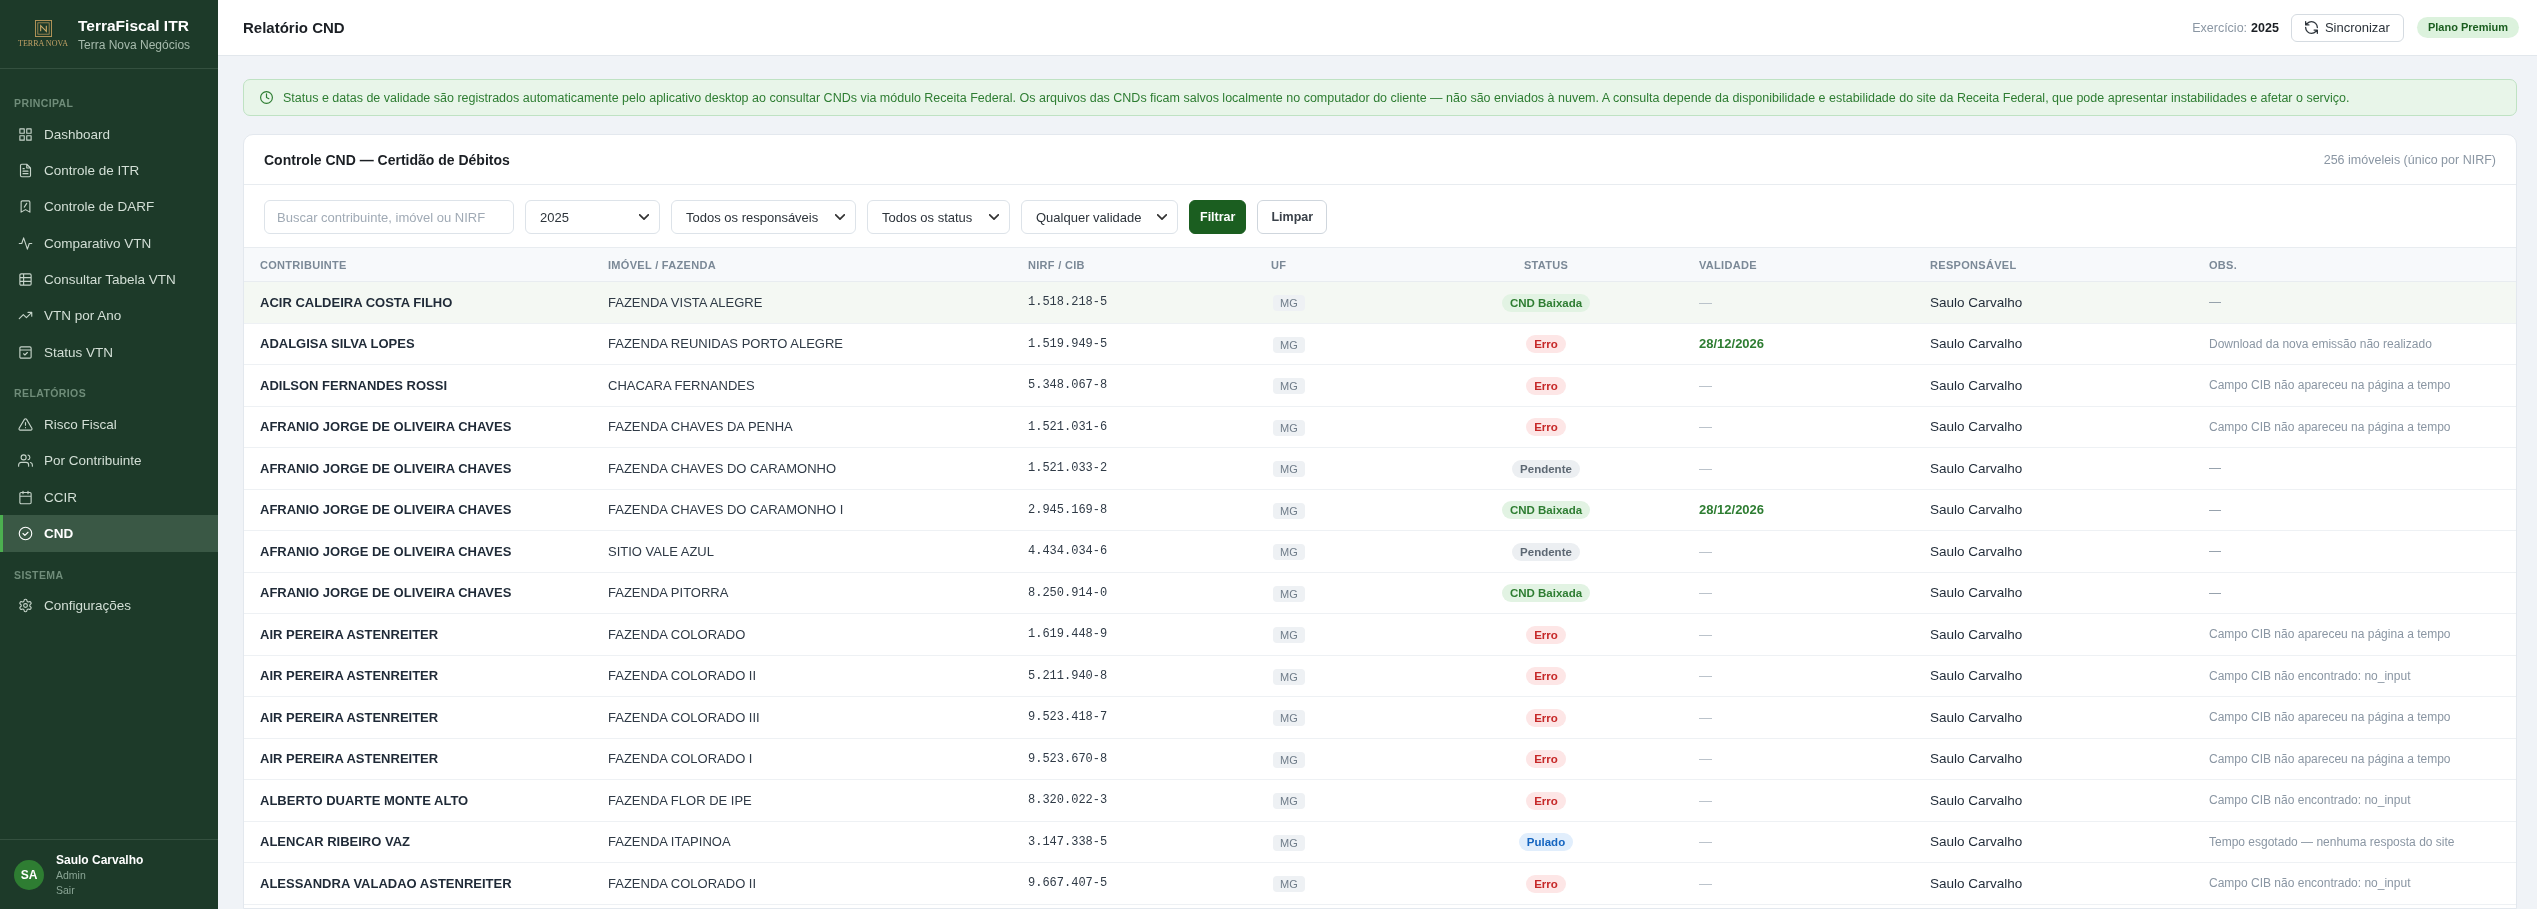 The height and width of the screenshot is (909, 2537). Describe the element at coordinates (25, 134) in the screenshot. I see `grid-icon` at that location.